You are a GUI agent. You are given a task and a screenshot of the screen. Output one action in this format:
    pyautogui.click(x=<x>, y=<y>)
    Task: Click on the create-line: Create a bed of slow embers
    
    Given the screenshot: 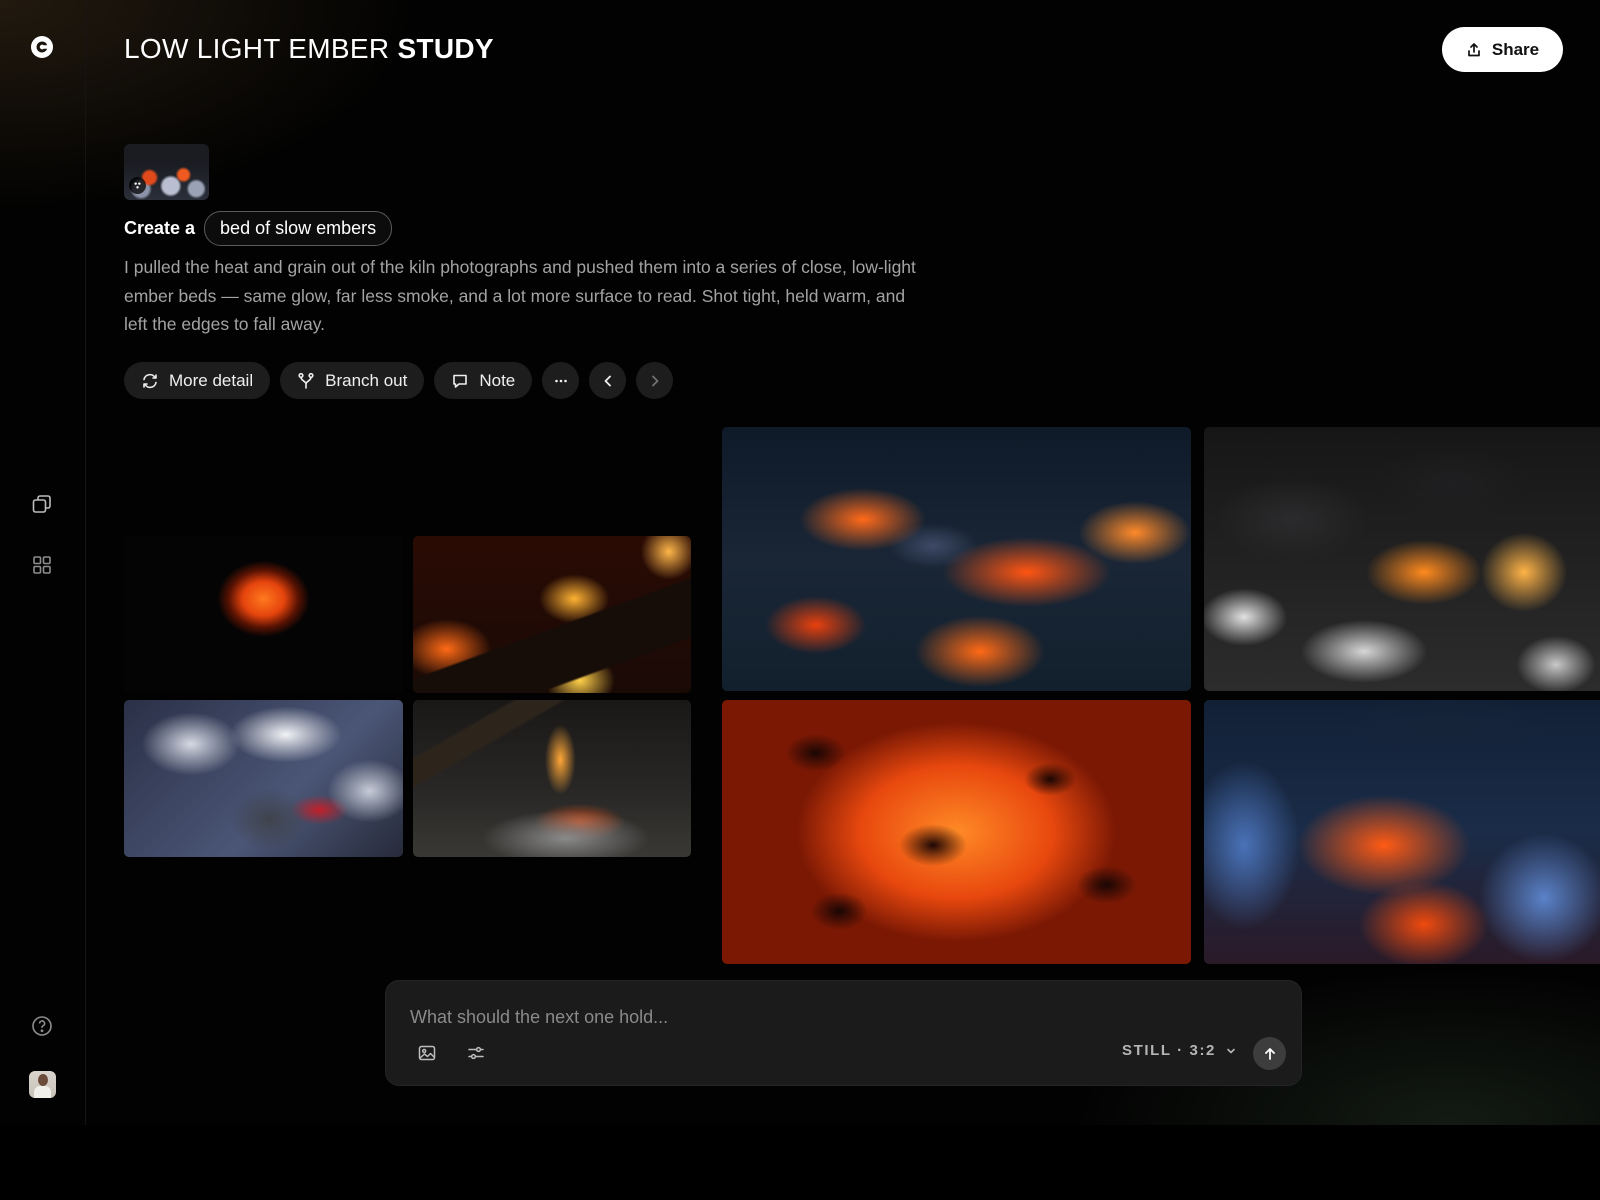 What is the action you would take?
    pyautogui.click(x=258, y=228)
    